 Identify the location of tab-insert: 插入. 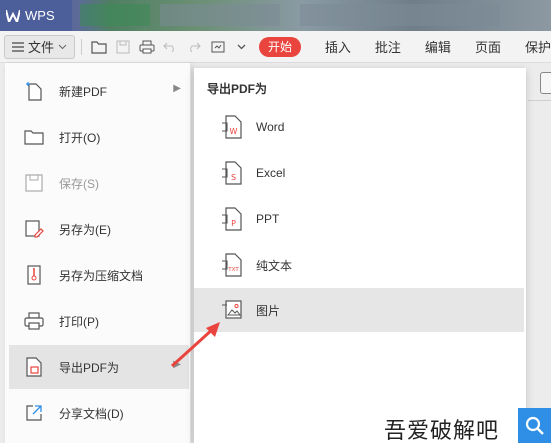
(338, 46).